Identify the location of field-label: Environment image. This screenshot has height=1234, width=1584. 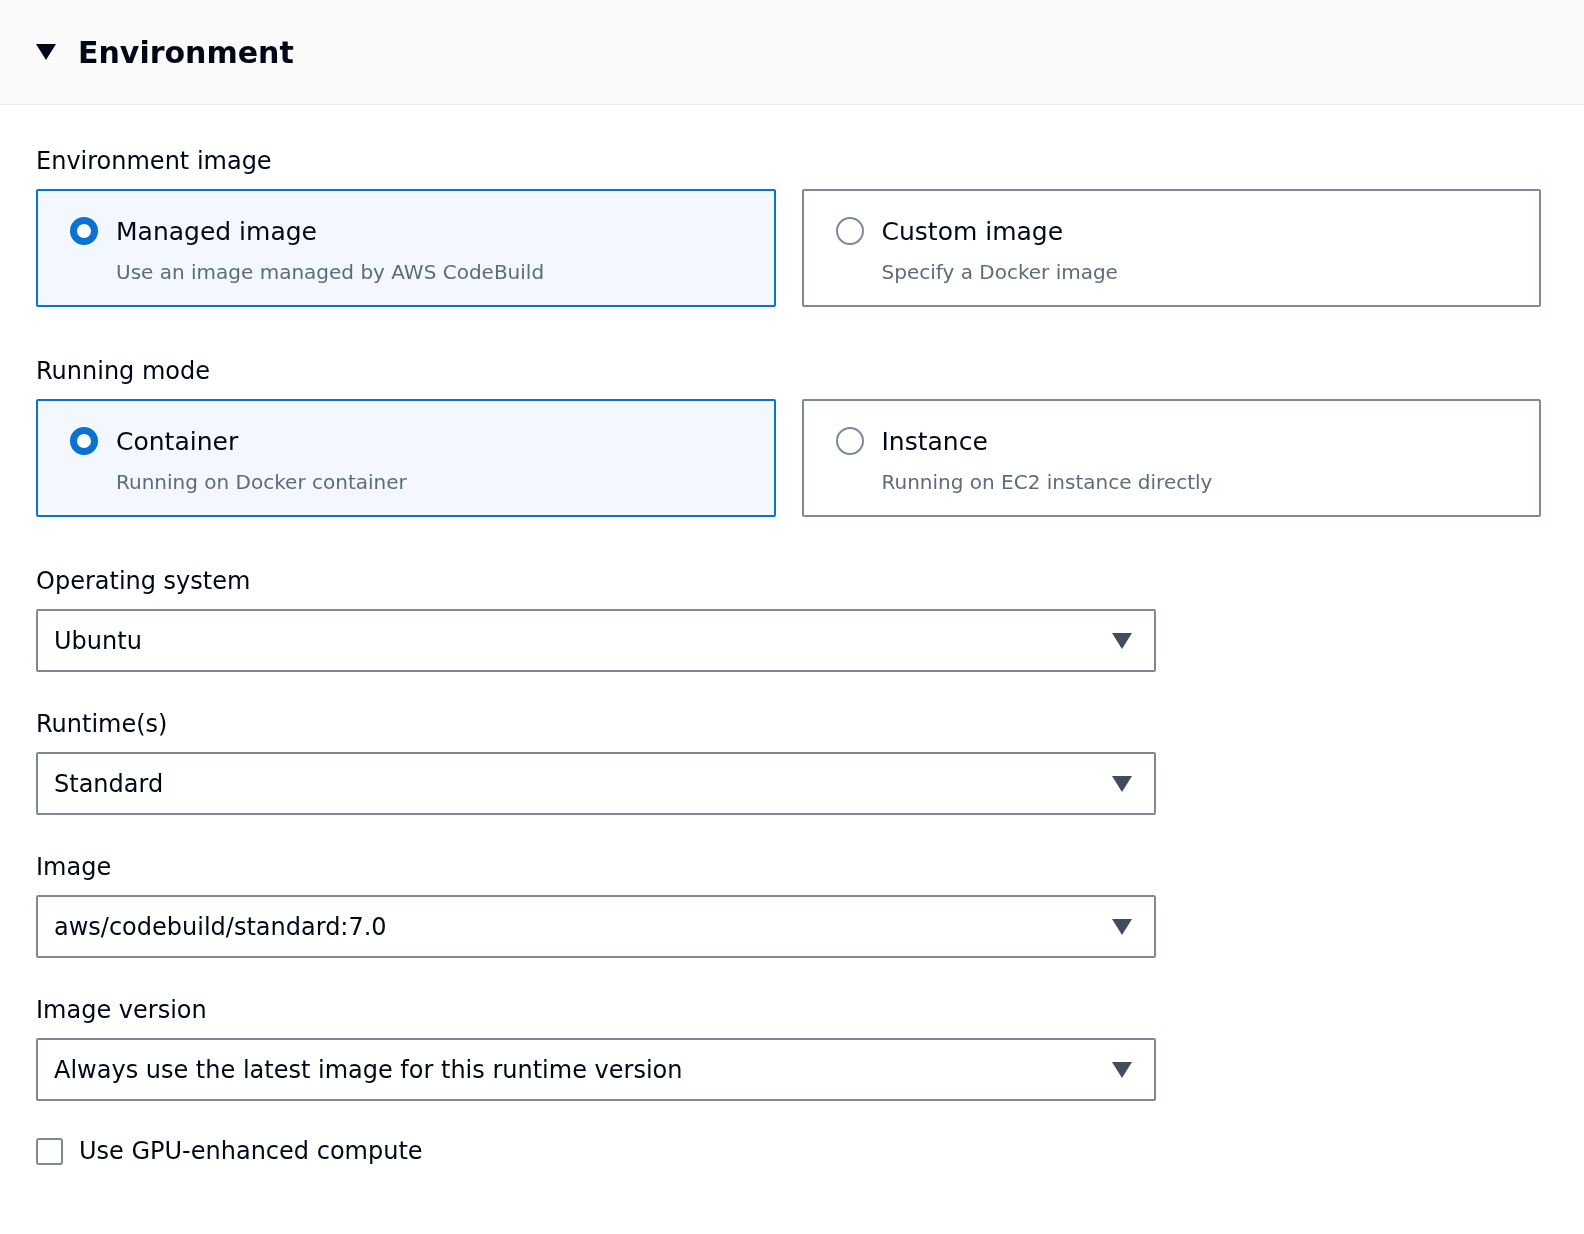
(154, 161).